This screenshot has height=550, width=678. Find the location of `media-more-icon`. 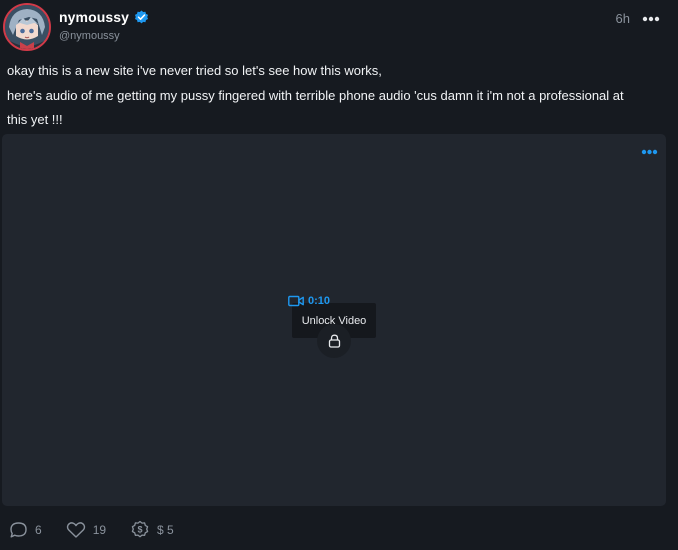

media-more-icon is located at coordinates (649, 152).